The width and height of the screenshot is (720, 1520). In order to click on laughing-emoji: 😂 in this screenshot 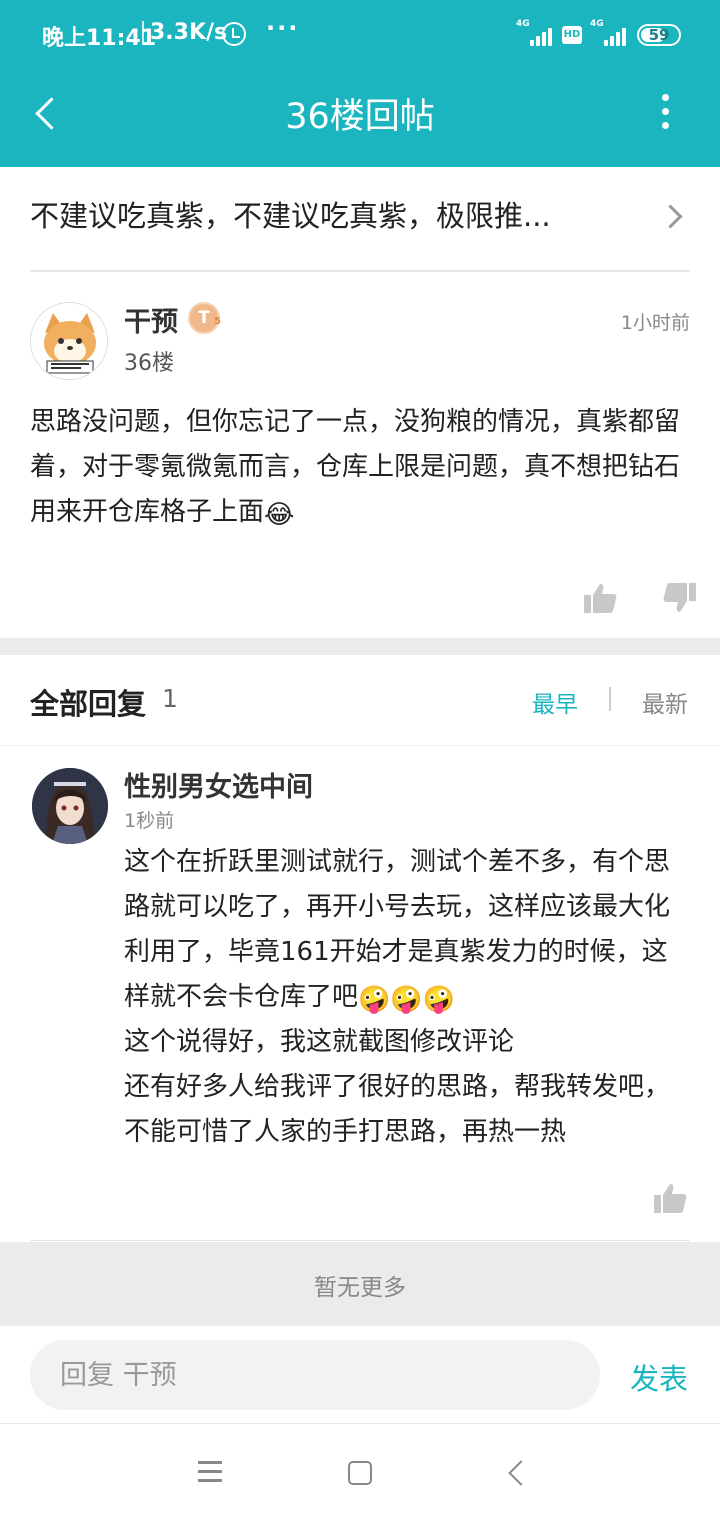, I will do `click(279, 515)`.